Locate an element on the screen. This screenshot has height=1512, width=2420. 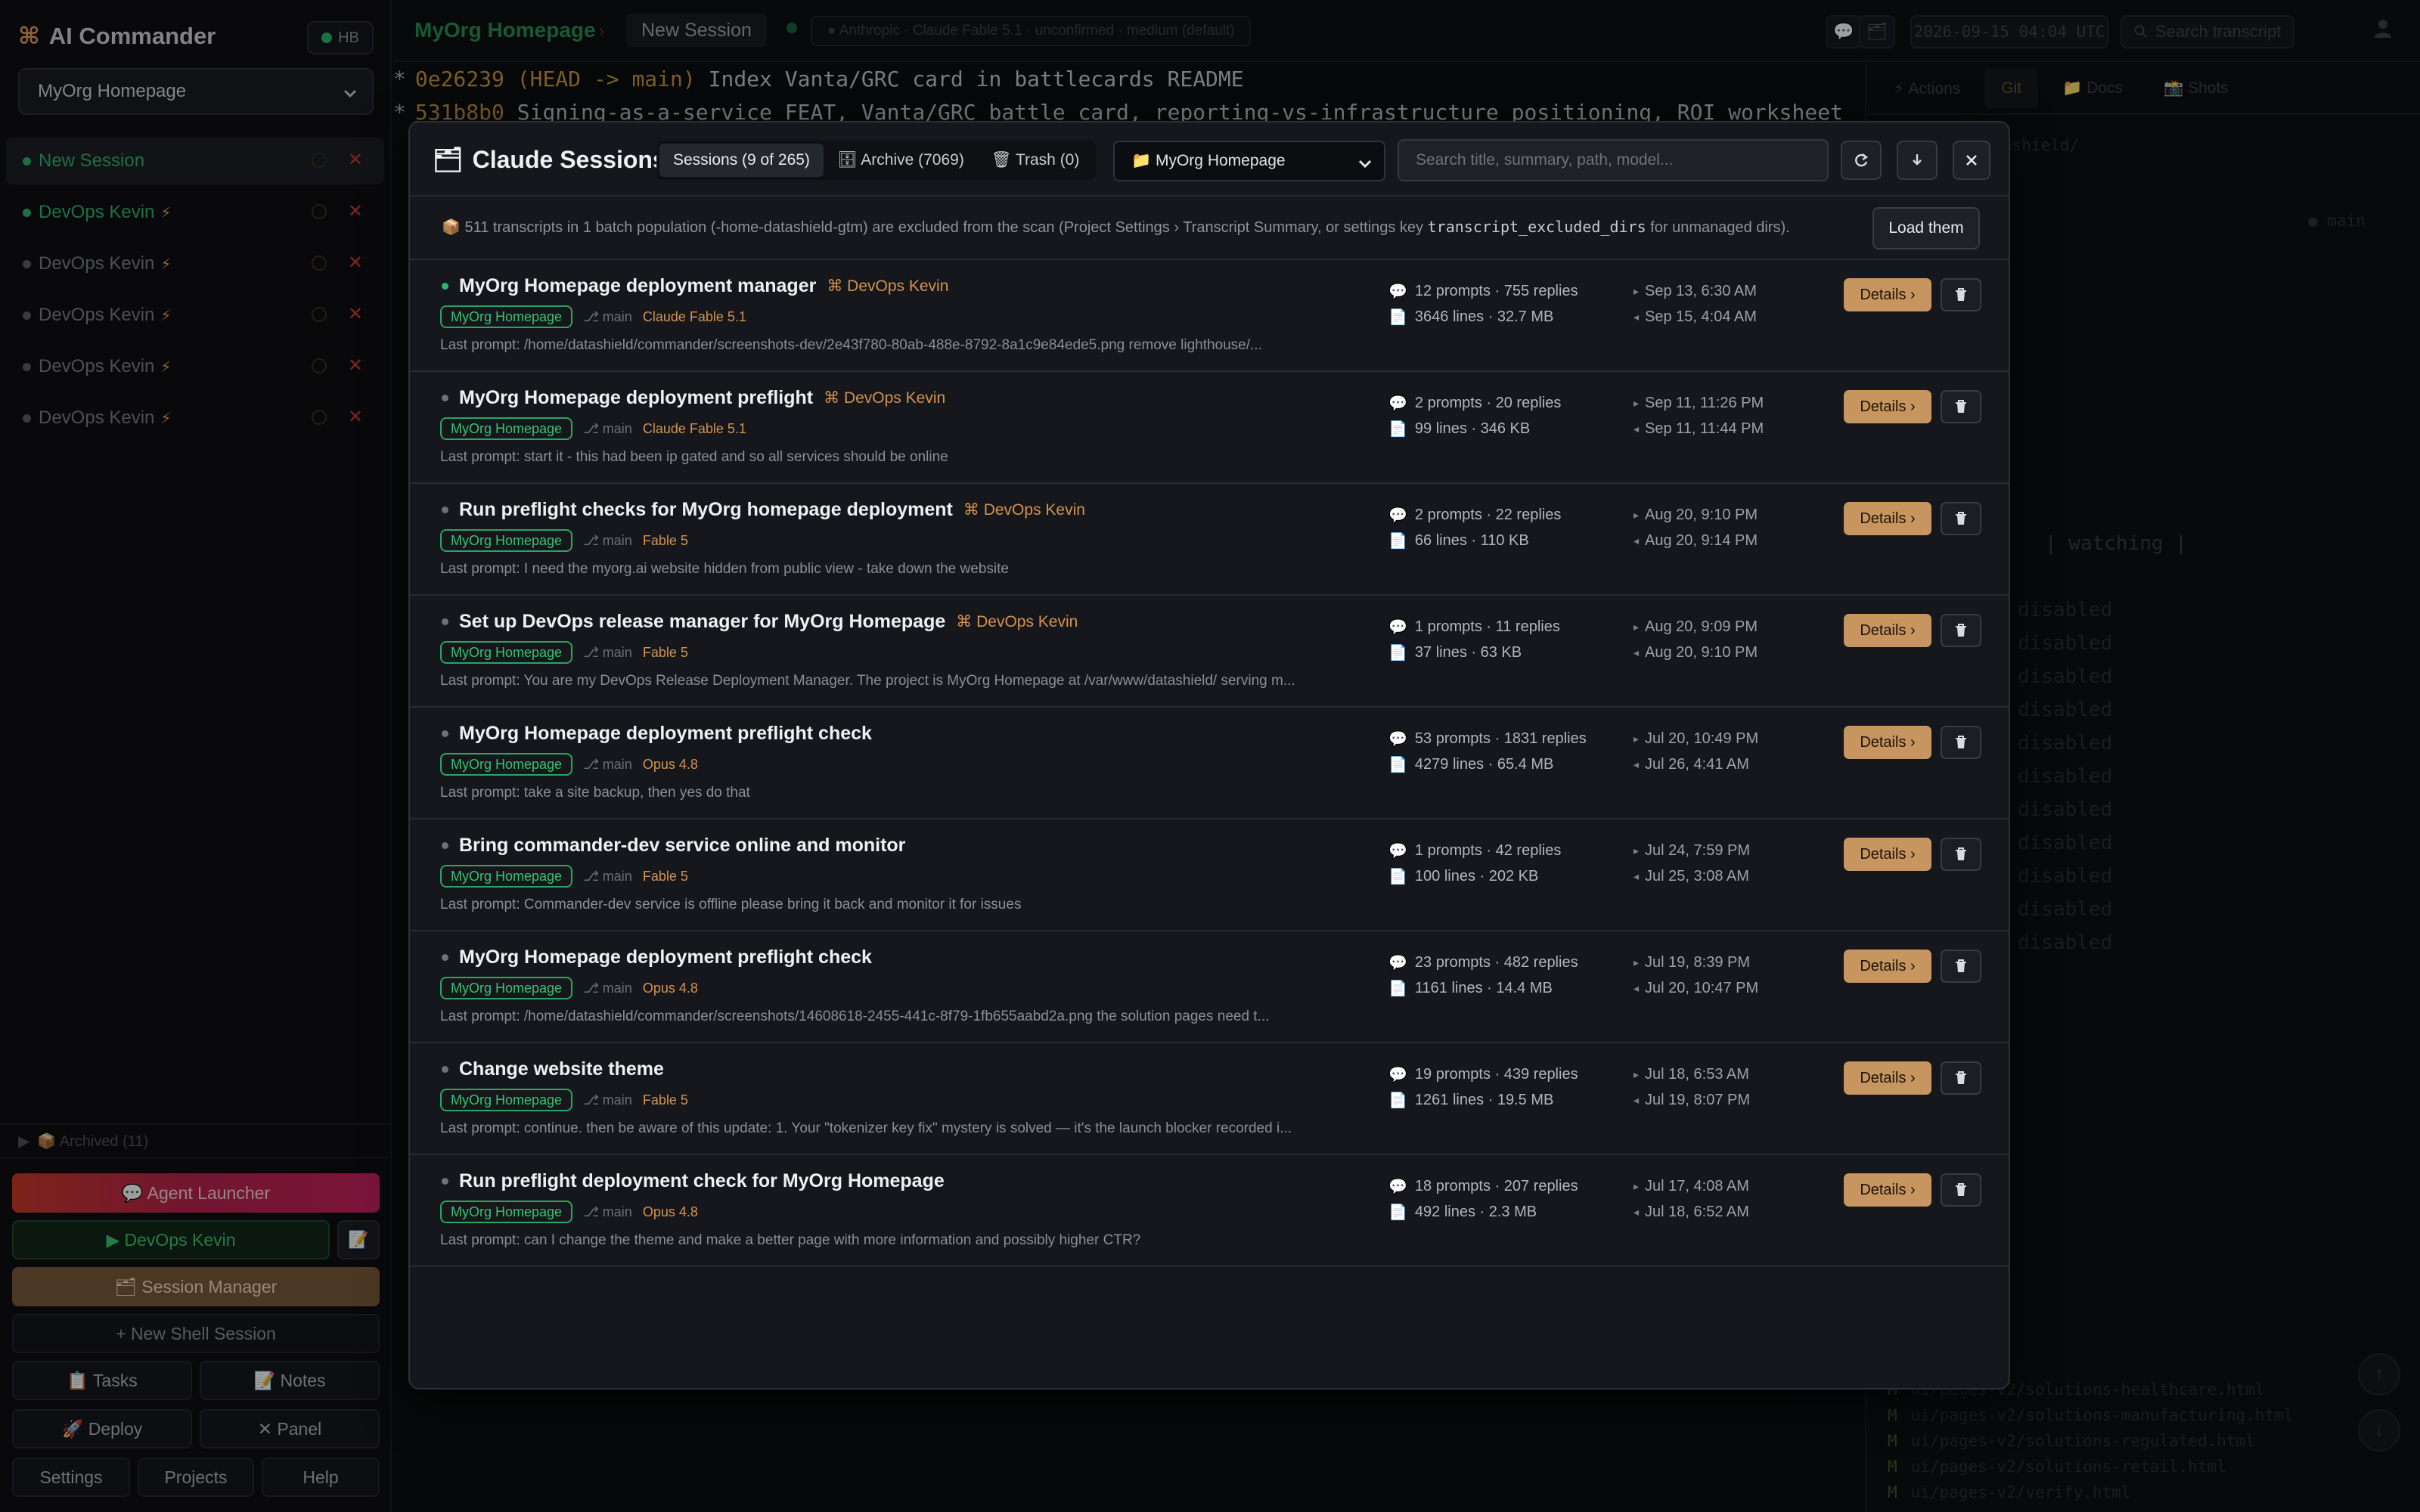
download-button is located at coordinates (1918, 160).